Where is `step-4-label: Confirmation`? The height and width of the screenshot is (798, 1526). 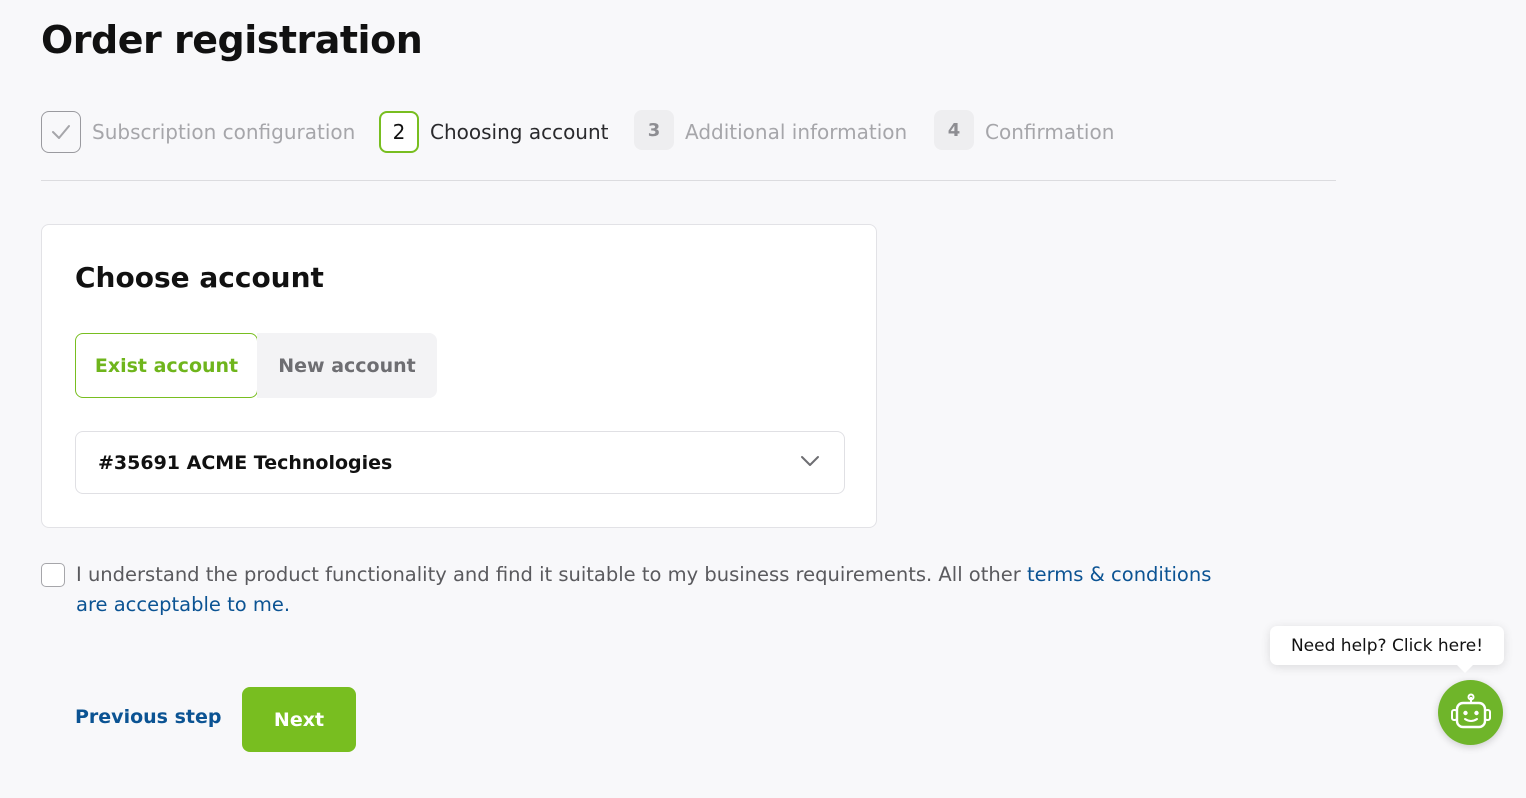 step-4-label: Confirmation is located at coordinates (1050, 132).